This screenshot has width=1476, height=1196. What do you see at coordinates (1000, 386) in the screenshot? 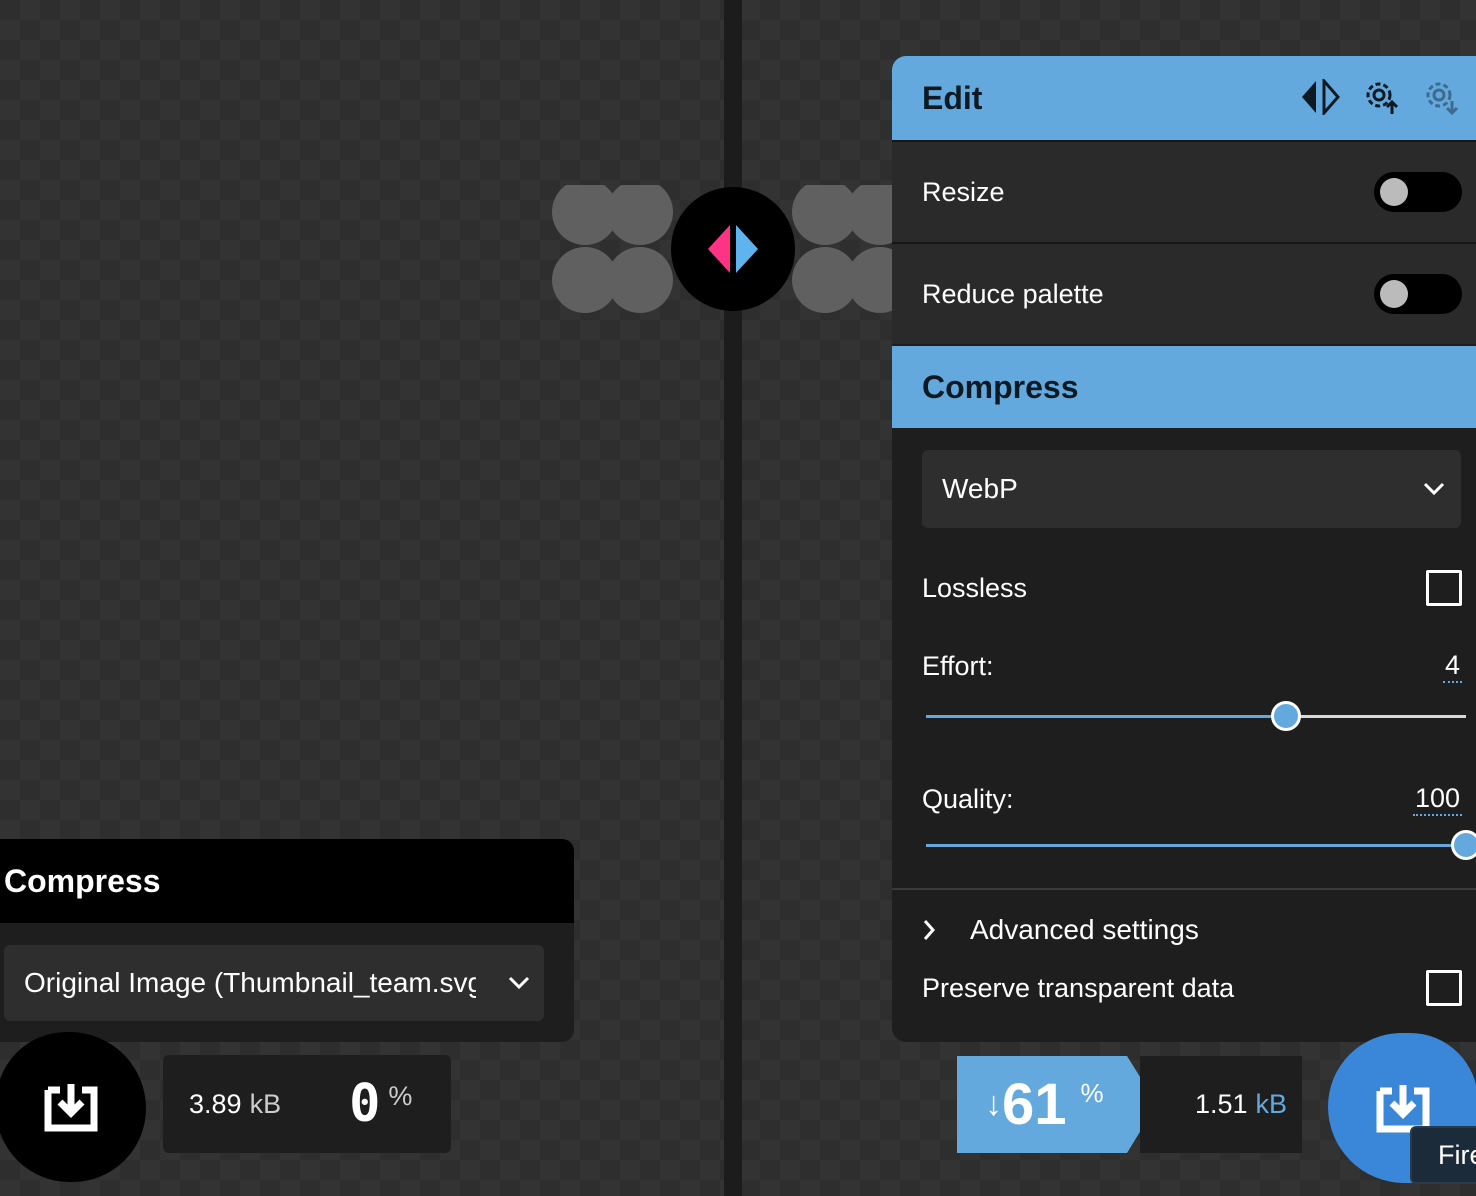
I see `compress-title: Compress` at bounding box center [1000, 386].